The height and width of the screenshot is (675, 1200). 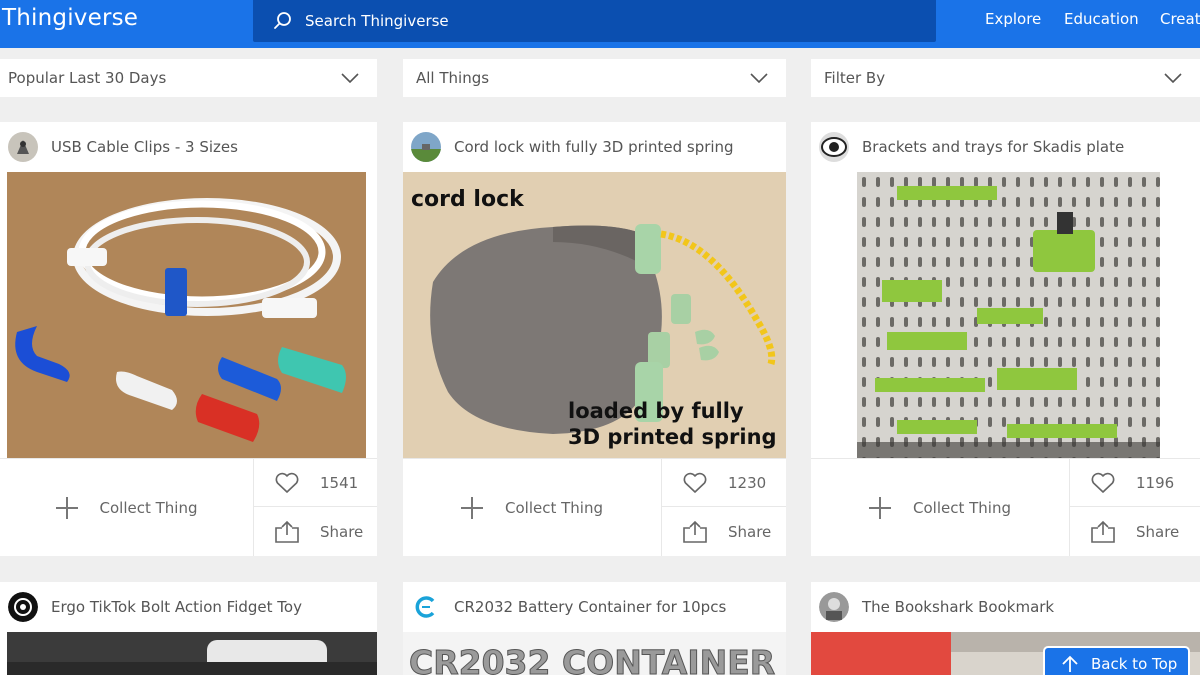 I want to click on search-input: Search Thingiverse, so click(x=377, y=21).